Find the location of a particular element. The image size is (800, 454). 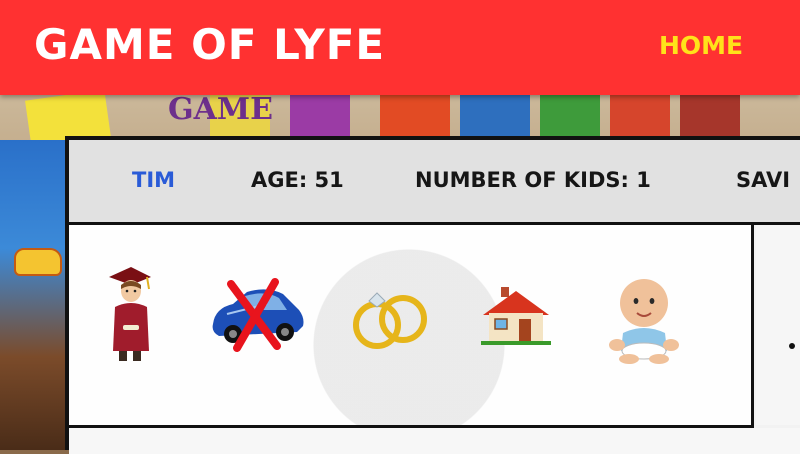

player-savings: SAVI is located at coordinates (763, 180).